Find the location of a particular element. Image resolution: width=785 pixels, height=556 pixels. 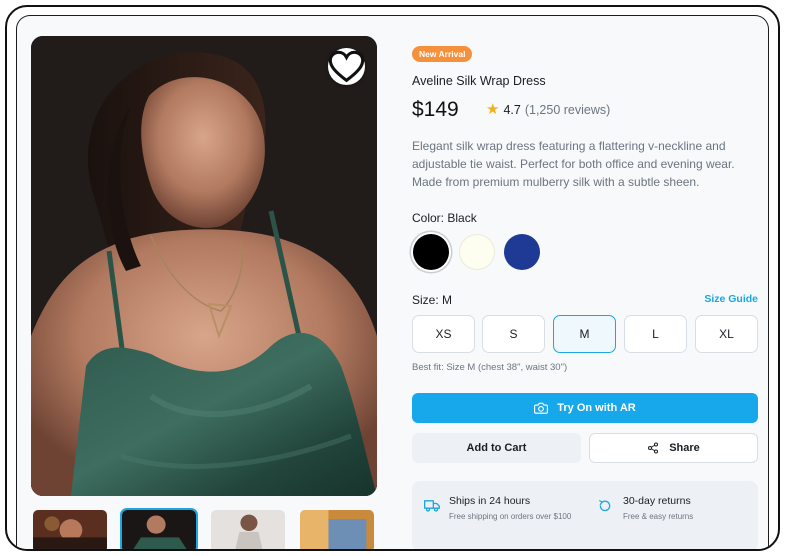

refresh-icon is located at coordinates (605, 506).